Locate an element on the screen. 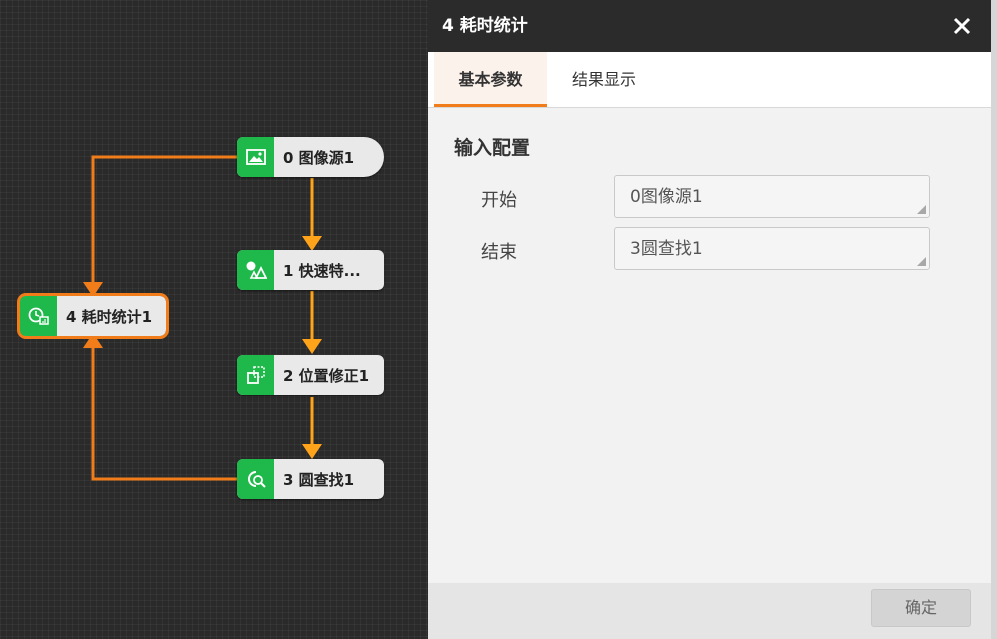  panel-footer: 确定 is located at coordinates (709, 611).